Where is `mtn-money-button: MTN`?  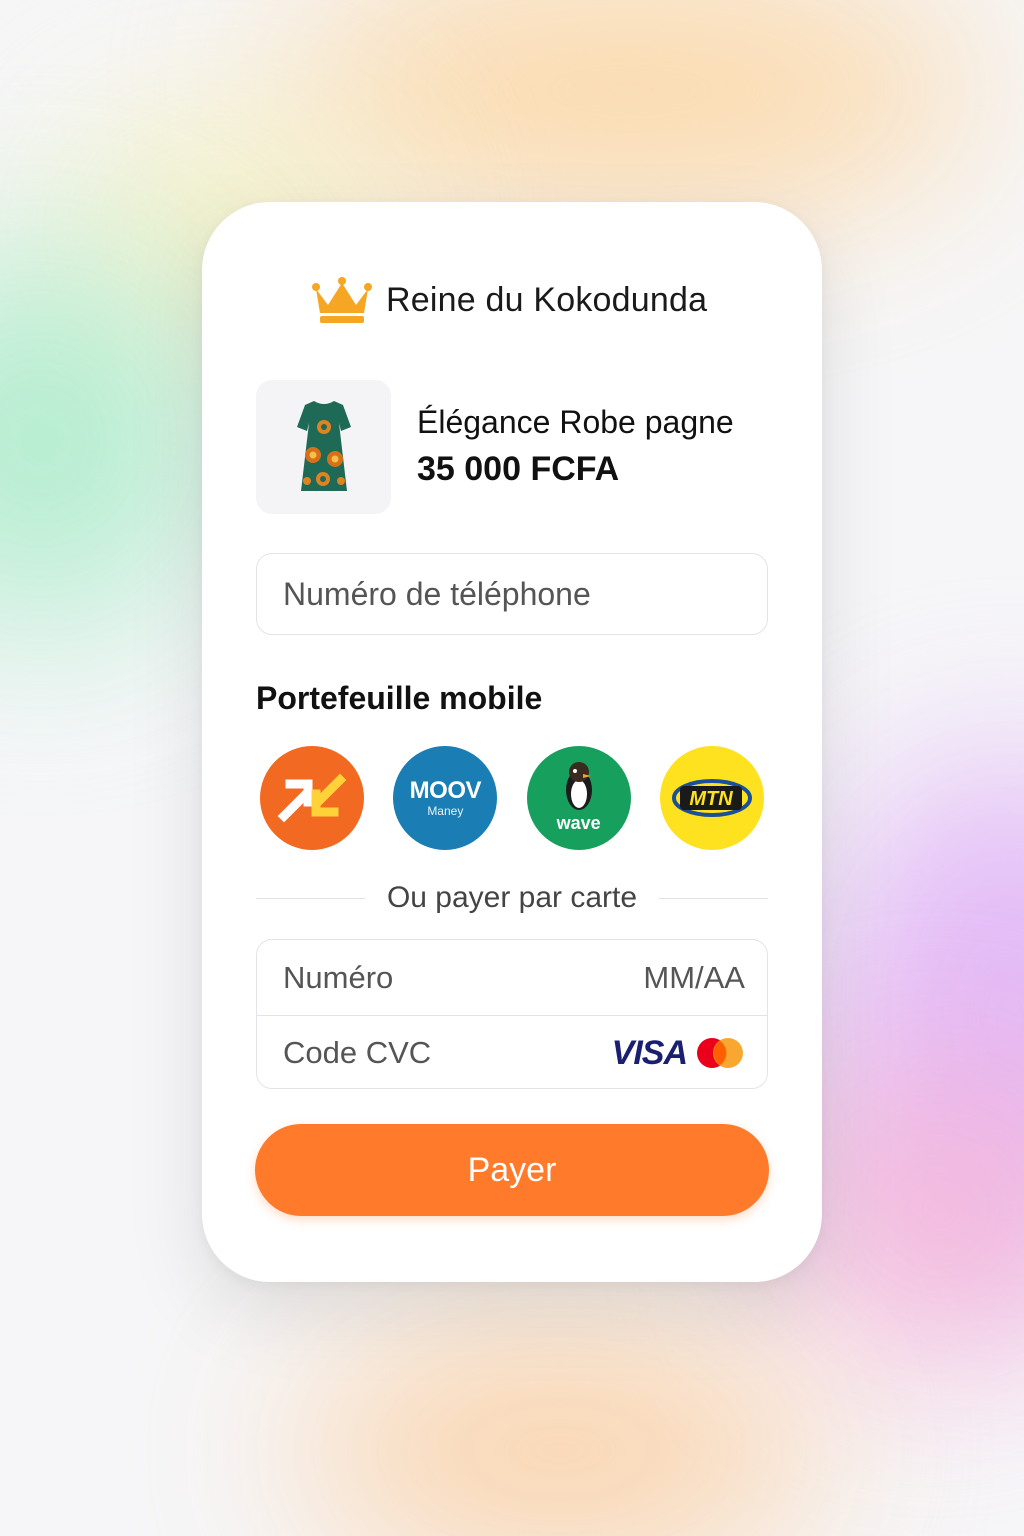 mtn-money-button: MTN is located at coordinates (711, 798).